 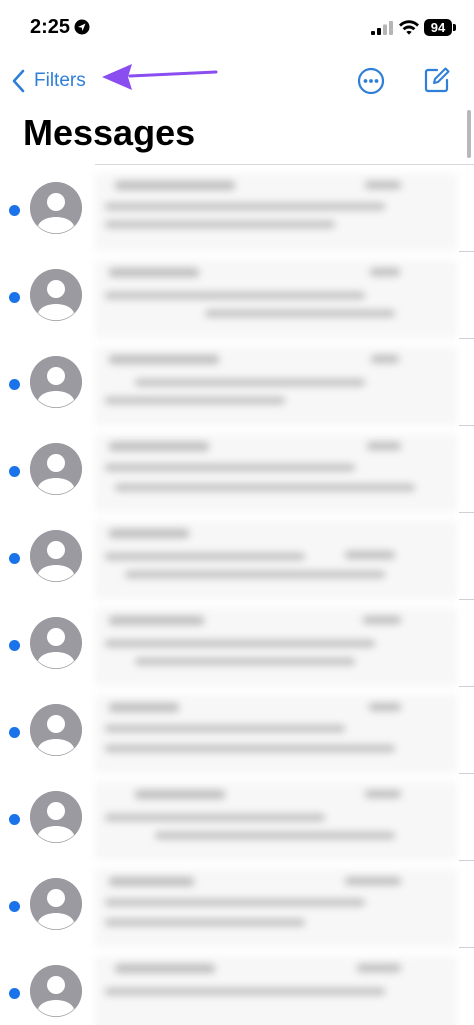 What do you see at coordinates (454, 27) in the screenshot?
I see `battery-tip` at bounding box center [454, 27].